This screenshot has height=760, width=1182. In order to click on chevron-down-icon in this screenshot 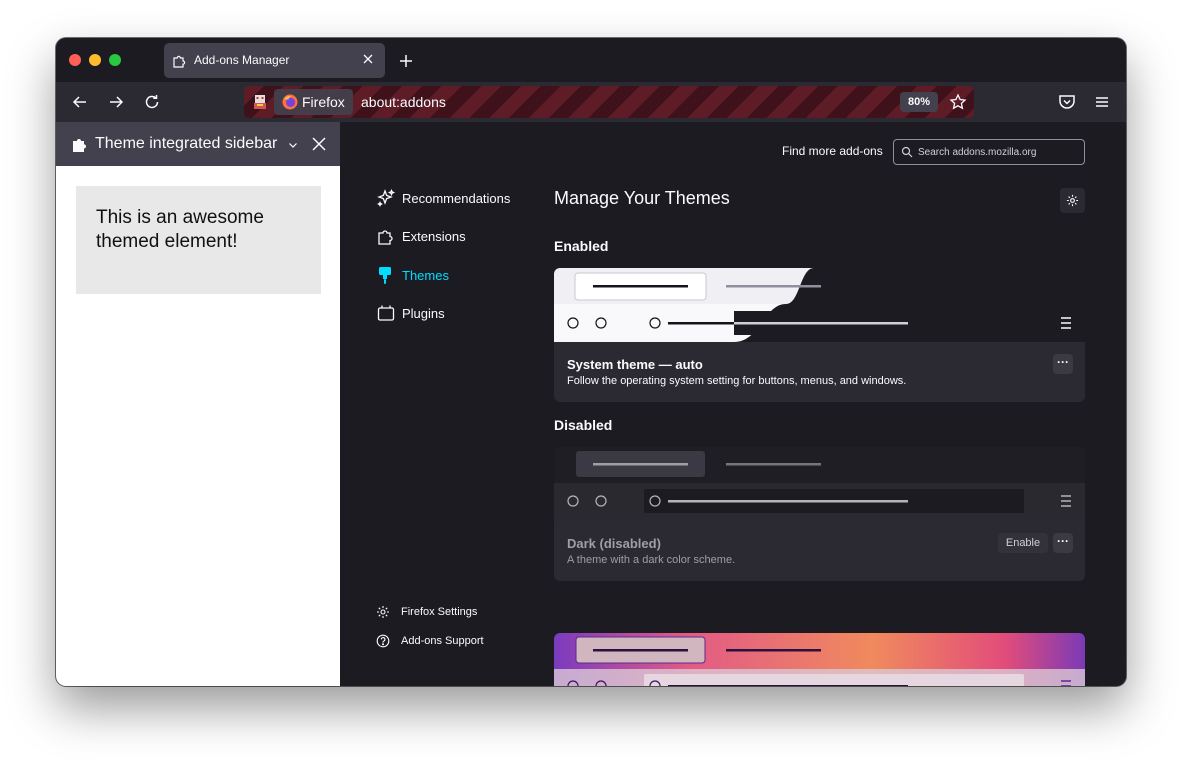, I will do `click(293, 145)`.